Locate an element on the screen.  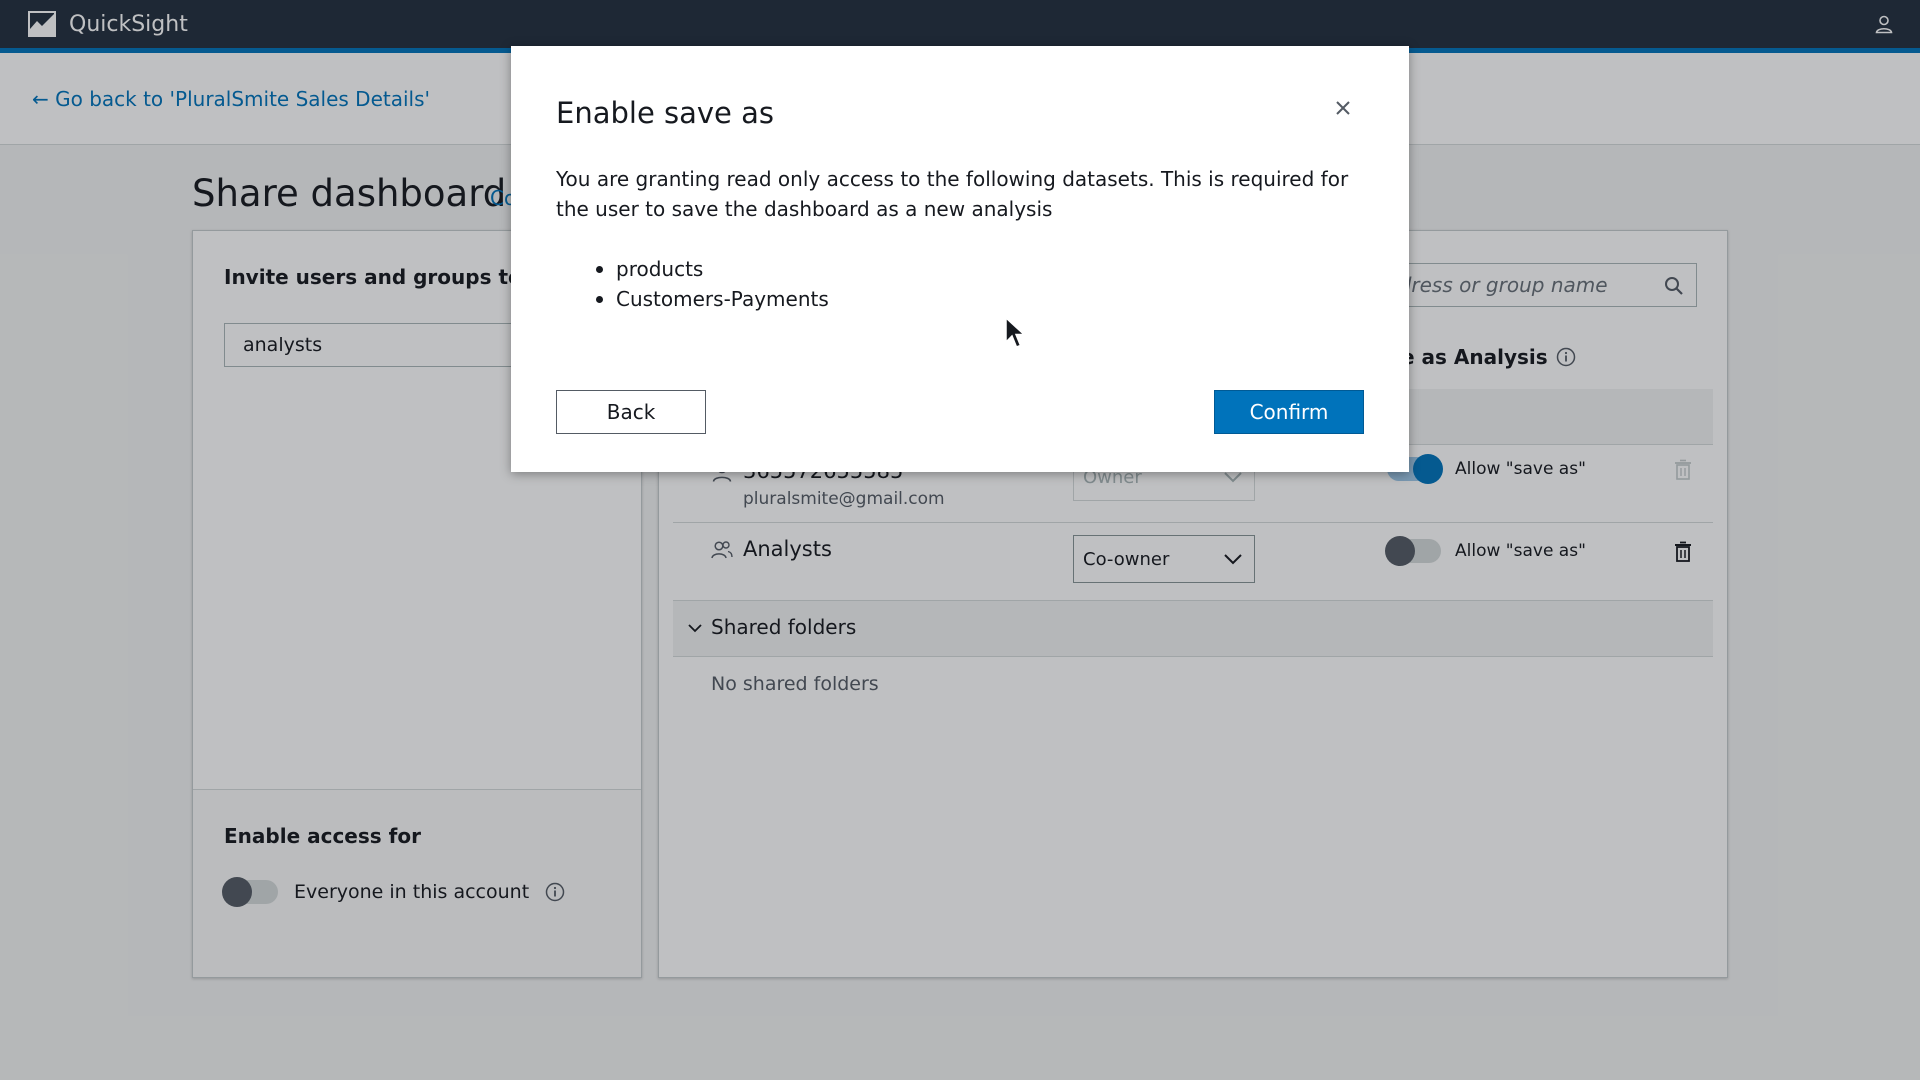
dataset-list: products Customers-Payments is located at coordinates (692, 284).